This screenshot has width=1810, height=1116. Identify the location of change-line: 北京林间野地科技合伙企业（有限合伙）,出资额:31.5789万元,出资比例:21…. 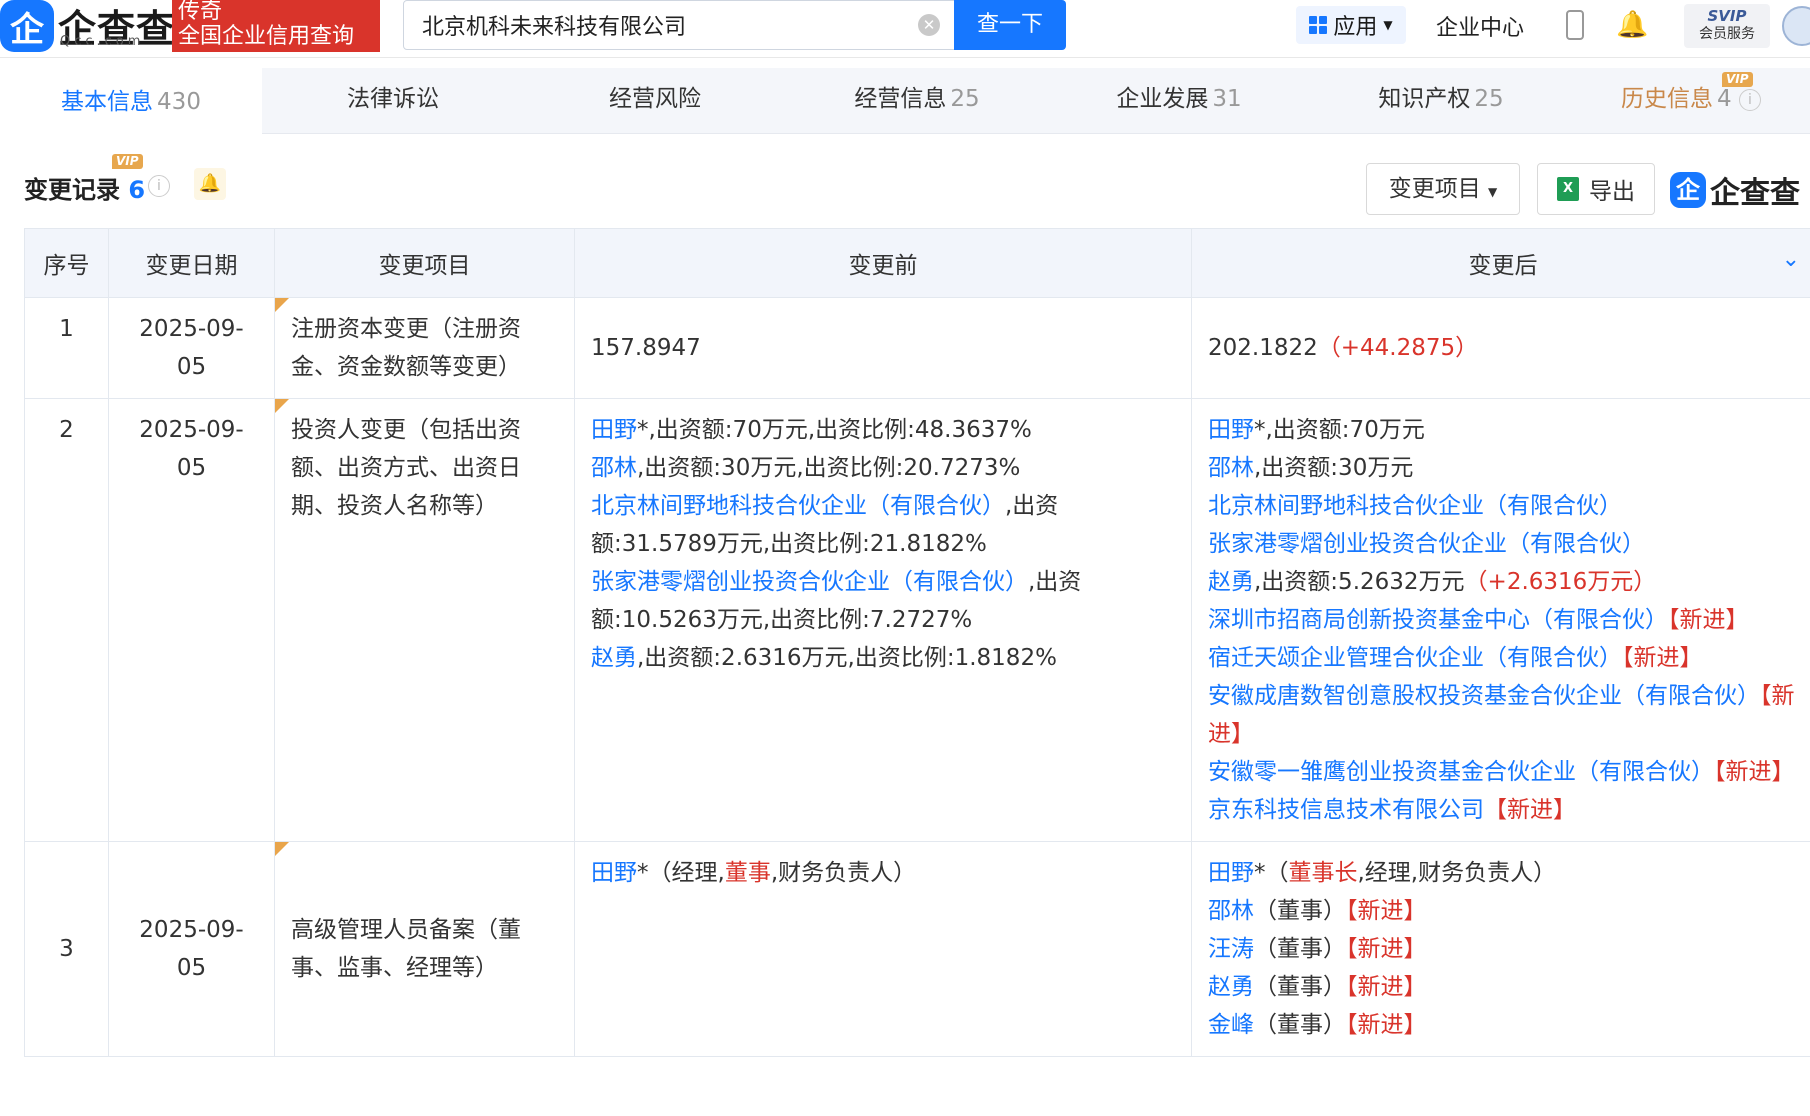
(883, 525).